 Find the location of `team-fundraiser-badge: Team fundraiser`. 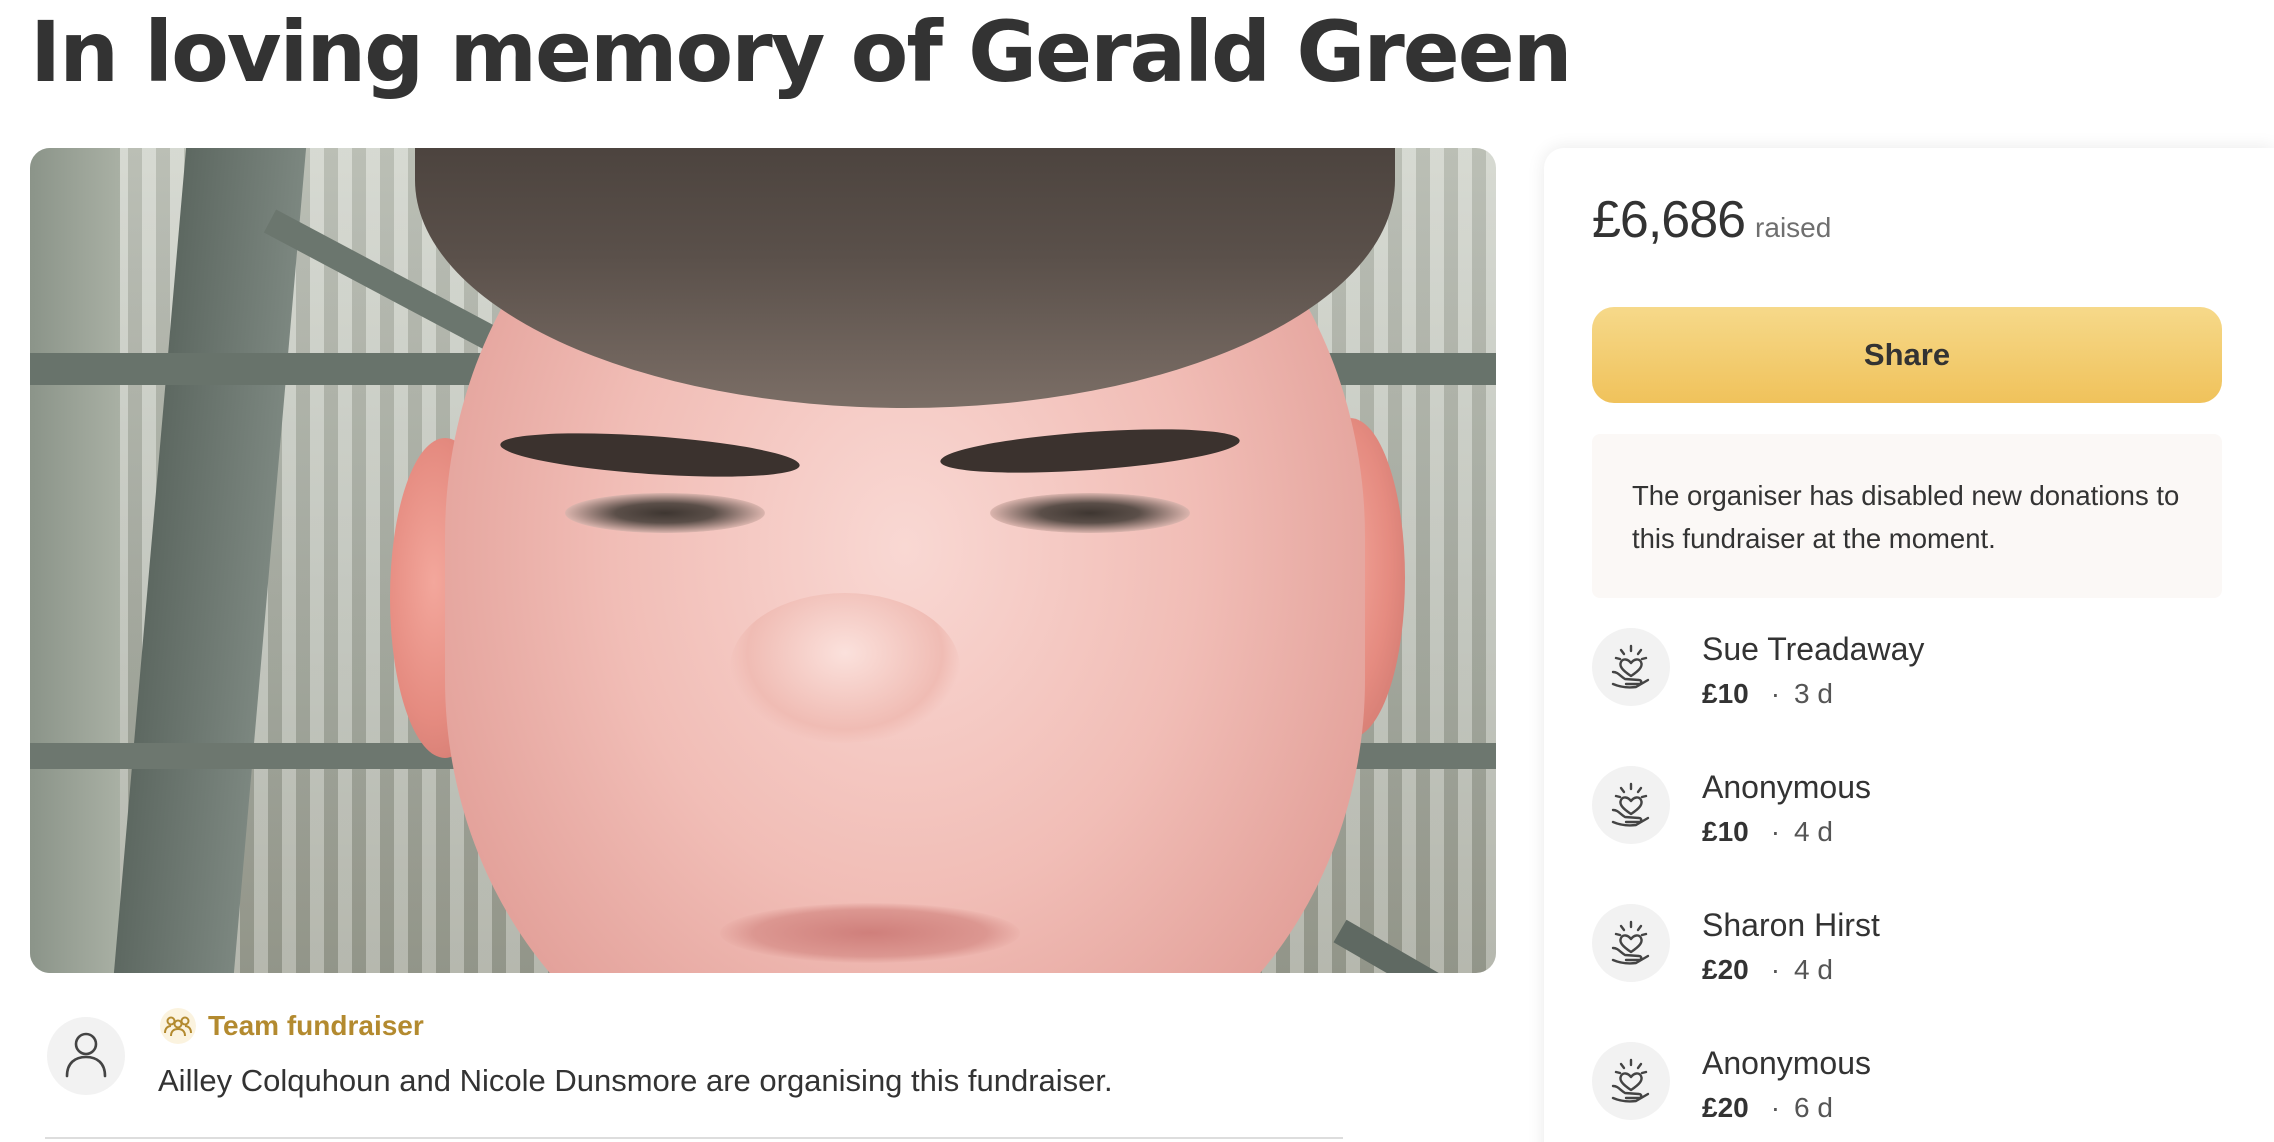

team-fundraiser-badge: Team fundraiser is located at coordinates (292, 1026).